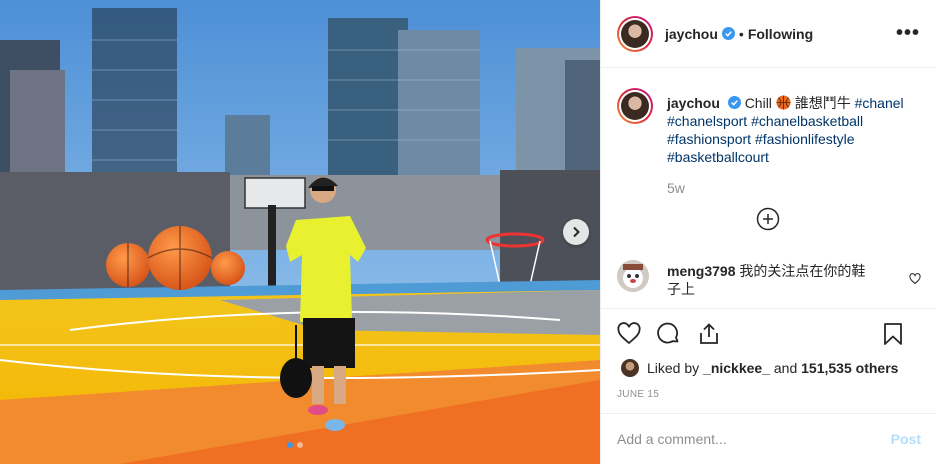  What do you see at coordinates (783, 102) in the screenshot?
I see `basketball-emoji-icon` at bounding box center [783, 102].